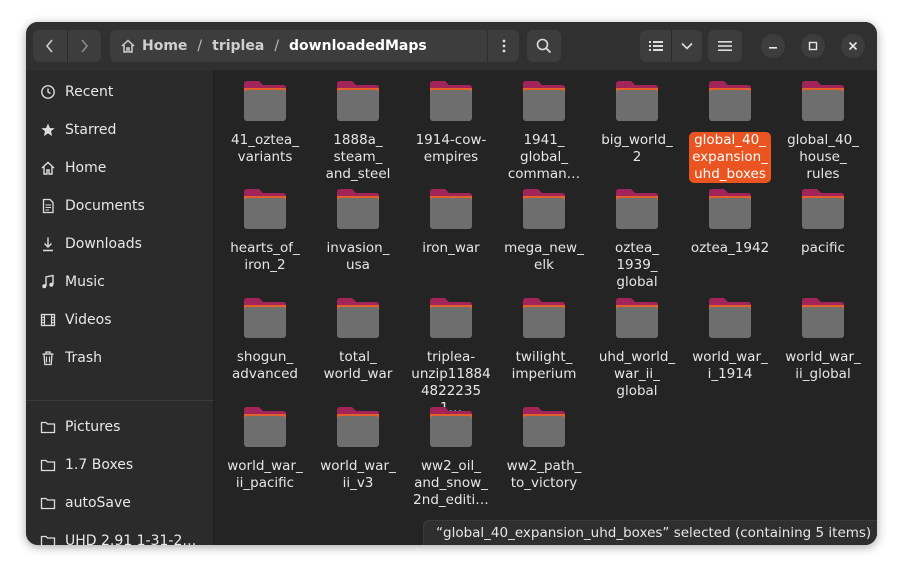 The height and width of the screenshot is (573, 902). Describe the element at coordinates (265, 157) in the screenshot. I see `folder-name-line: variants` at that location.